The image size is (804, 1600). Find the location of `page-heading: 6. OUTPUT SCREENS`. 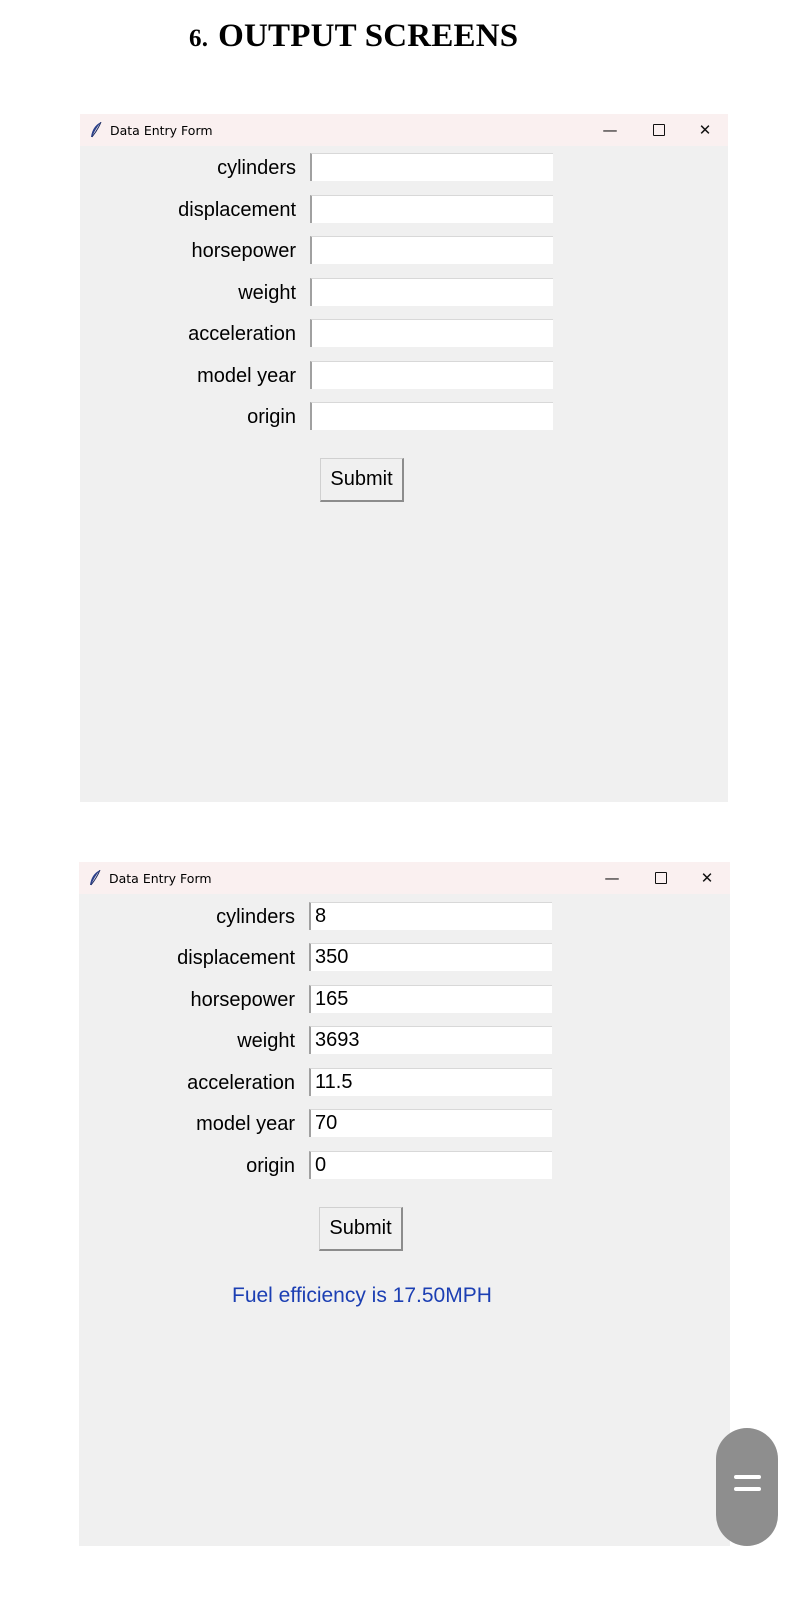

page-heading: 6. OUTPUT SCREENS is located at coordinates (353, 36).